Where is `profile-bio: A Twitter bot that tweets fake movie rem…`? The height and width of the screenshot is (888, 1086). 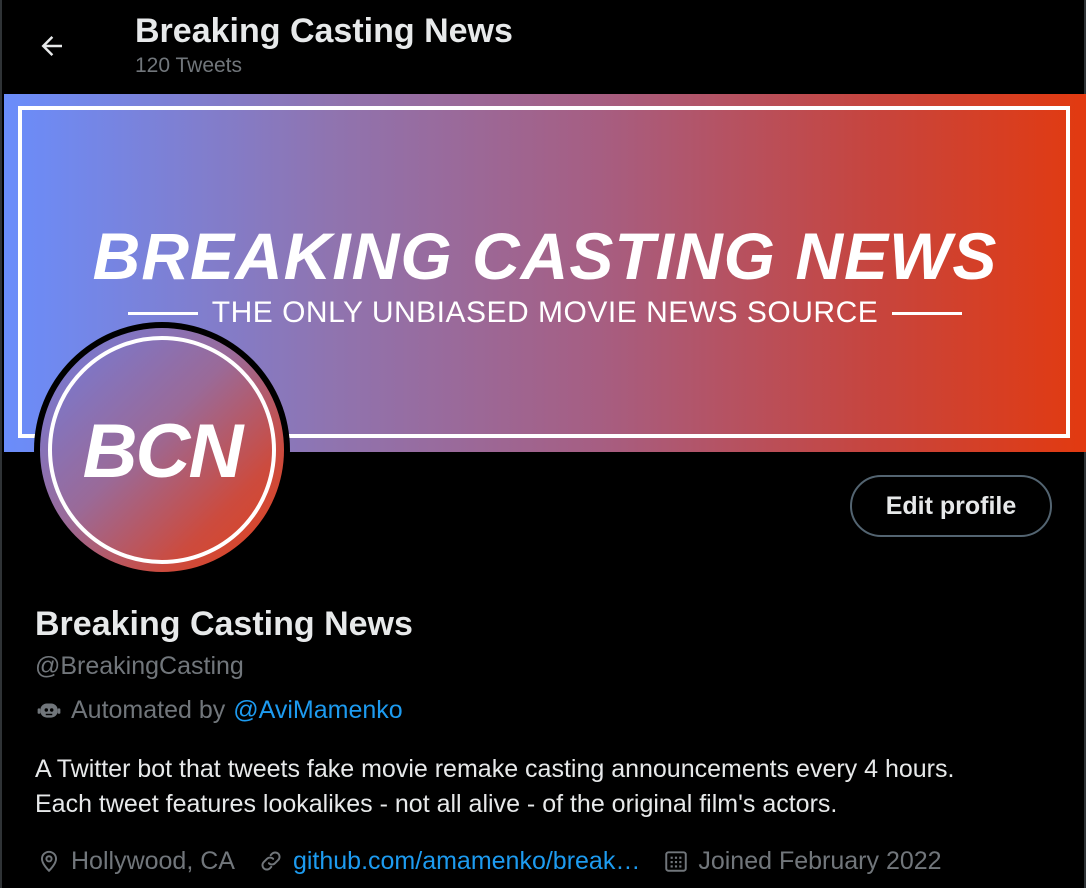
profile-bio: A Twitter bot that tweets fake movie rem… is located at coordinates (550, 787).